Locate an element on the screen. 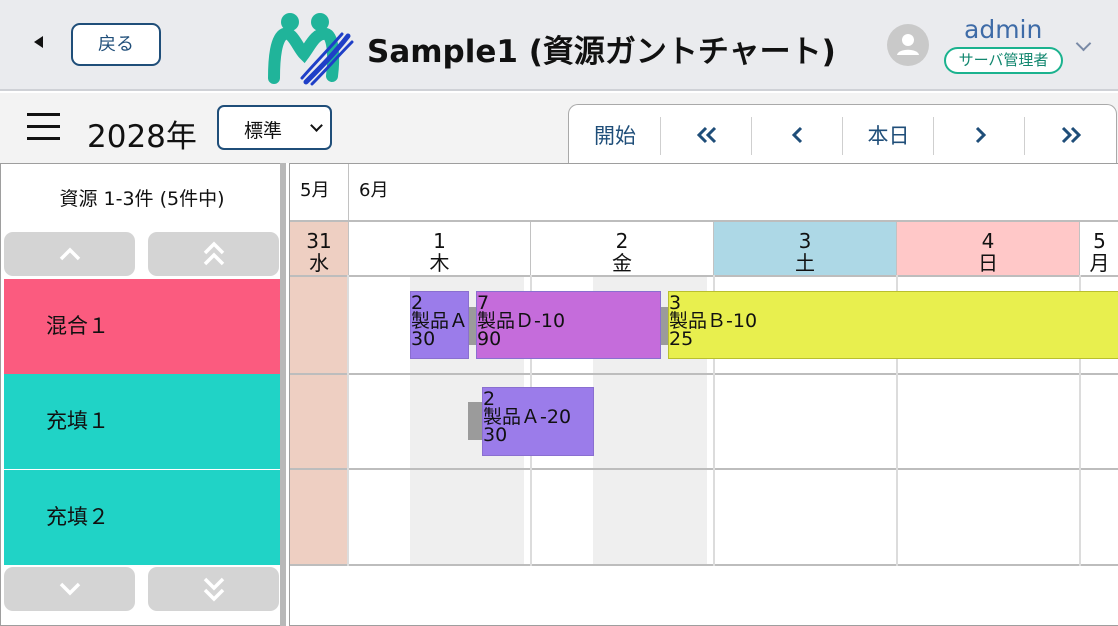 Image resolution: width=1118 pixels, height=626 pixels. task-quantity: 90 is located at coordinates (489, 339).